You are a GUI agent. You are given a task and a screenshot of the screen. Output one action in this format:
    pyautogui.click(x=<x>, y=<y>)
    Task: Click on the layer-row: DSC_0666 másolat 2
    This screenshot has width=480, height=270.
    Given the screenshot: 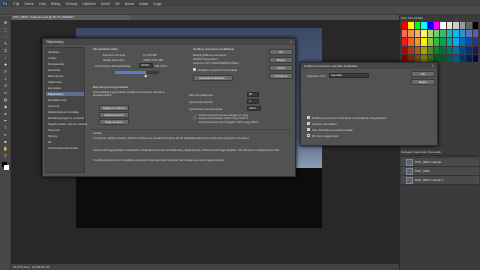 What is the action you would take?
    pyautogui.click(x=440, y=180)
    